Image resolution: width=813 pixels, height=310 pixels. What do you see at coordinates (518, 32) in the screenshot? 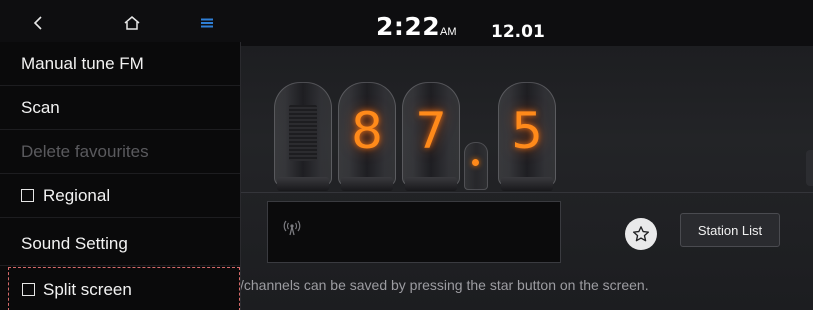
I see `date: 12.01` at bounding box center [518, 32].